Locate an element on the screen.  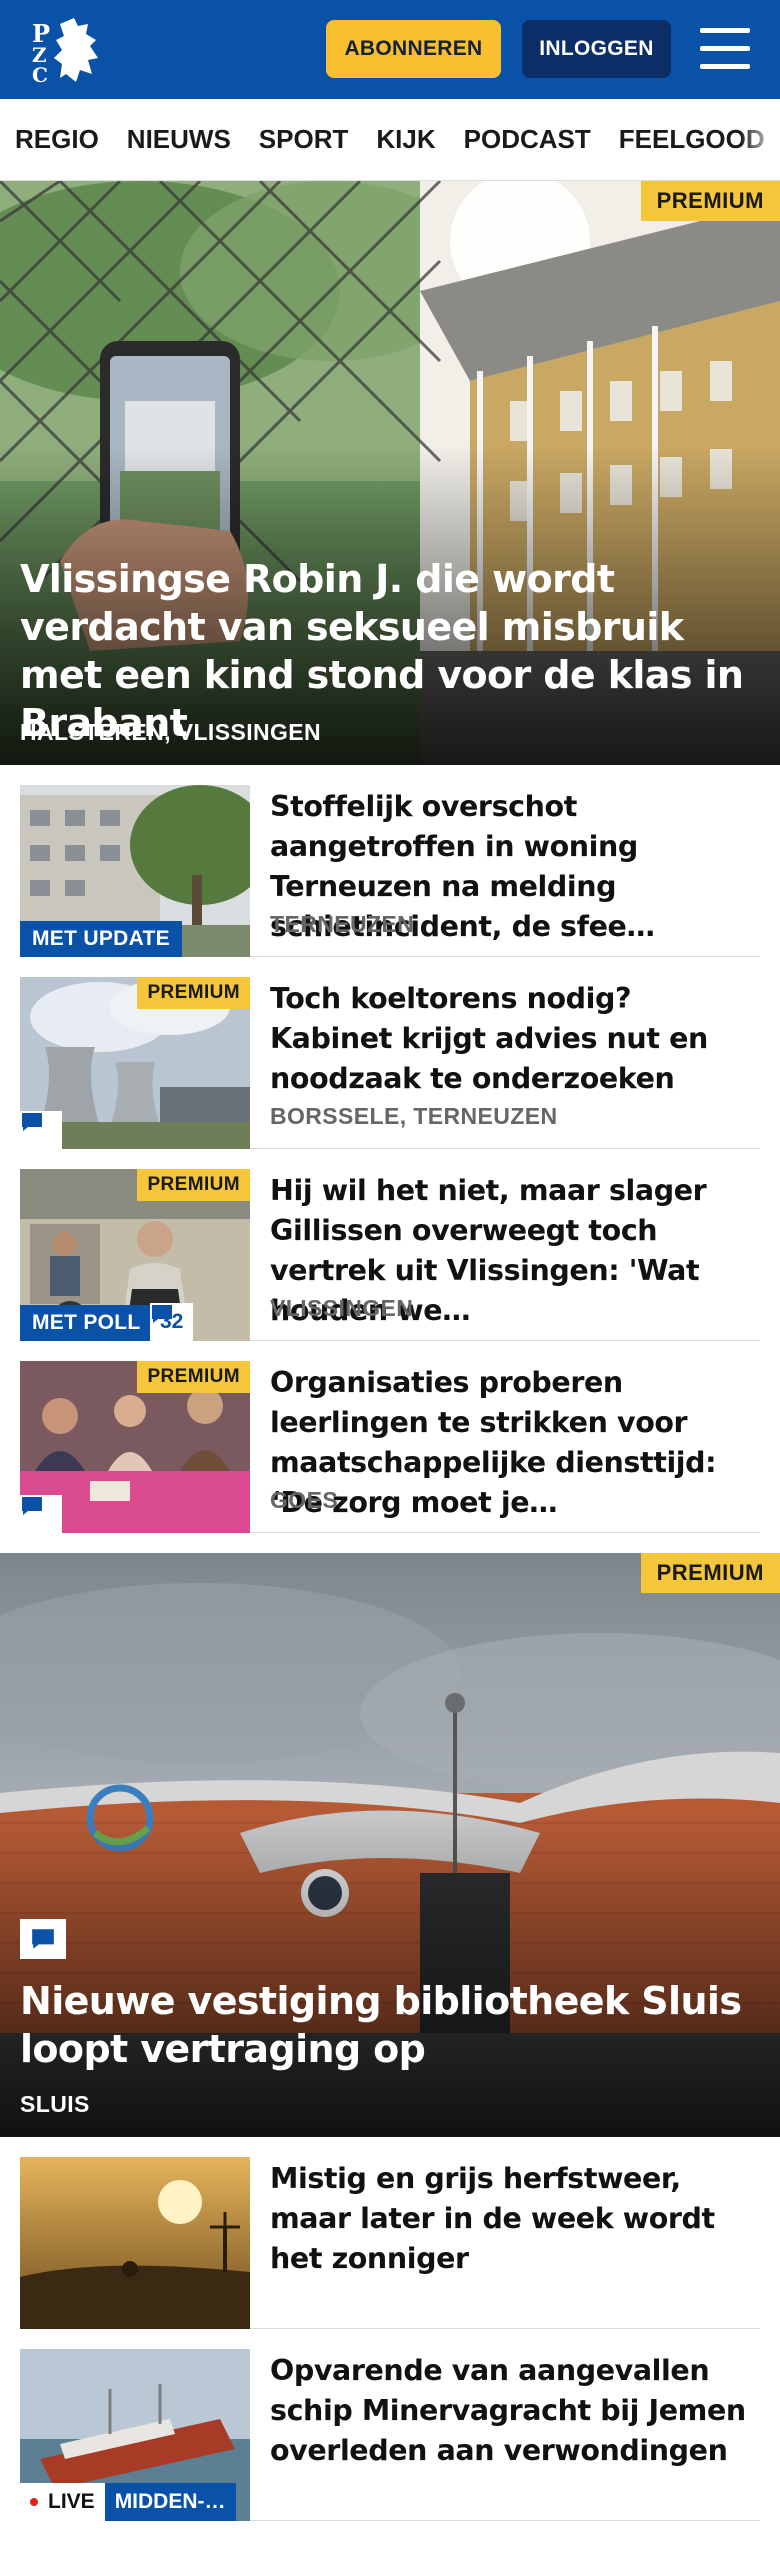
update-badge: MET UPDATE is located at coordinates (101, 939).